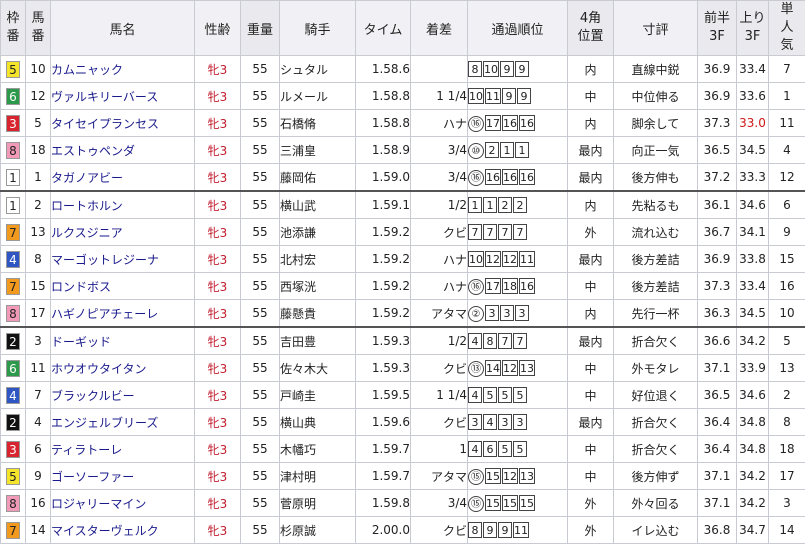 The height and width of the screenshot is (550, 805). I want to click on horse-name: ホウオウタイタン, so click(122, 368).